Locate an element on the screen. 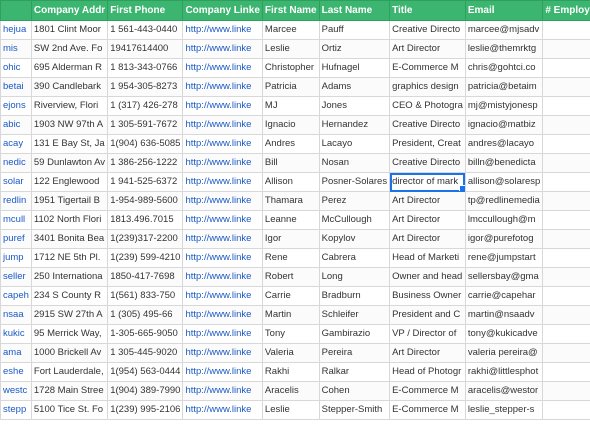 The height and width of the screenshot is (440, 590). first-phone-cell: 1813.496.7015 is located at coordinates (145, 220).